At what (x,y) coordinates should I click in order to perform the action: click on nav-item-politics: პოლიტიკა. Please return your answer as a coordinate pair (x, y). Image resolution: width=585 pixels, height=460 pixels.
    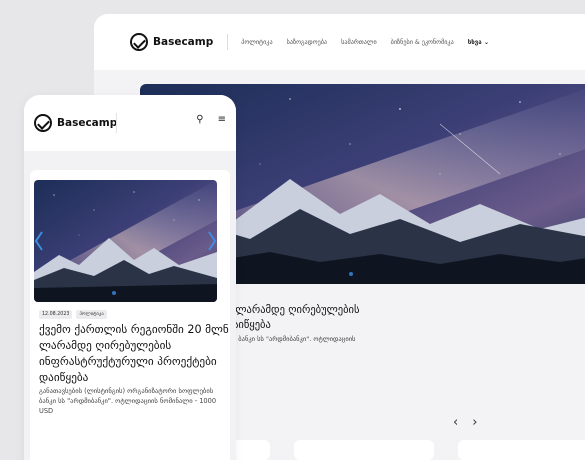
    Looking at the image, I should click on (256, 42).